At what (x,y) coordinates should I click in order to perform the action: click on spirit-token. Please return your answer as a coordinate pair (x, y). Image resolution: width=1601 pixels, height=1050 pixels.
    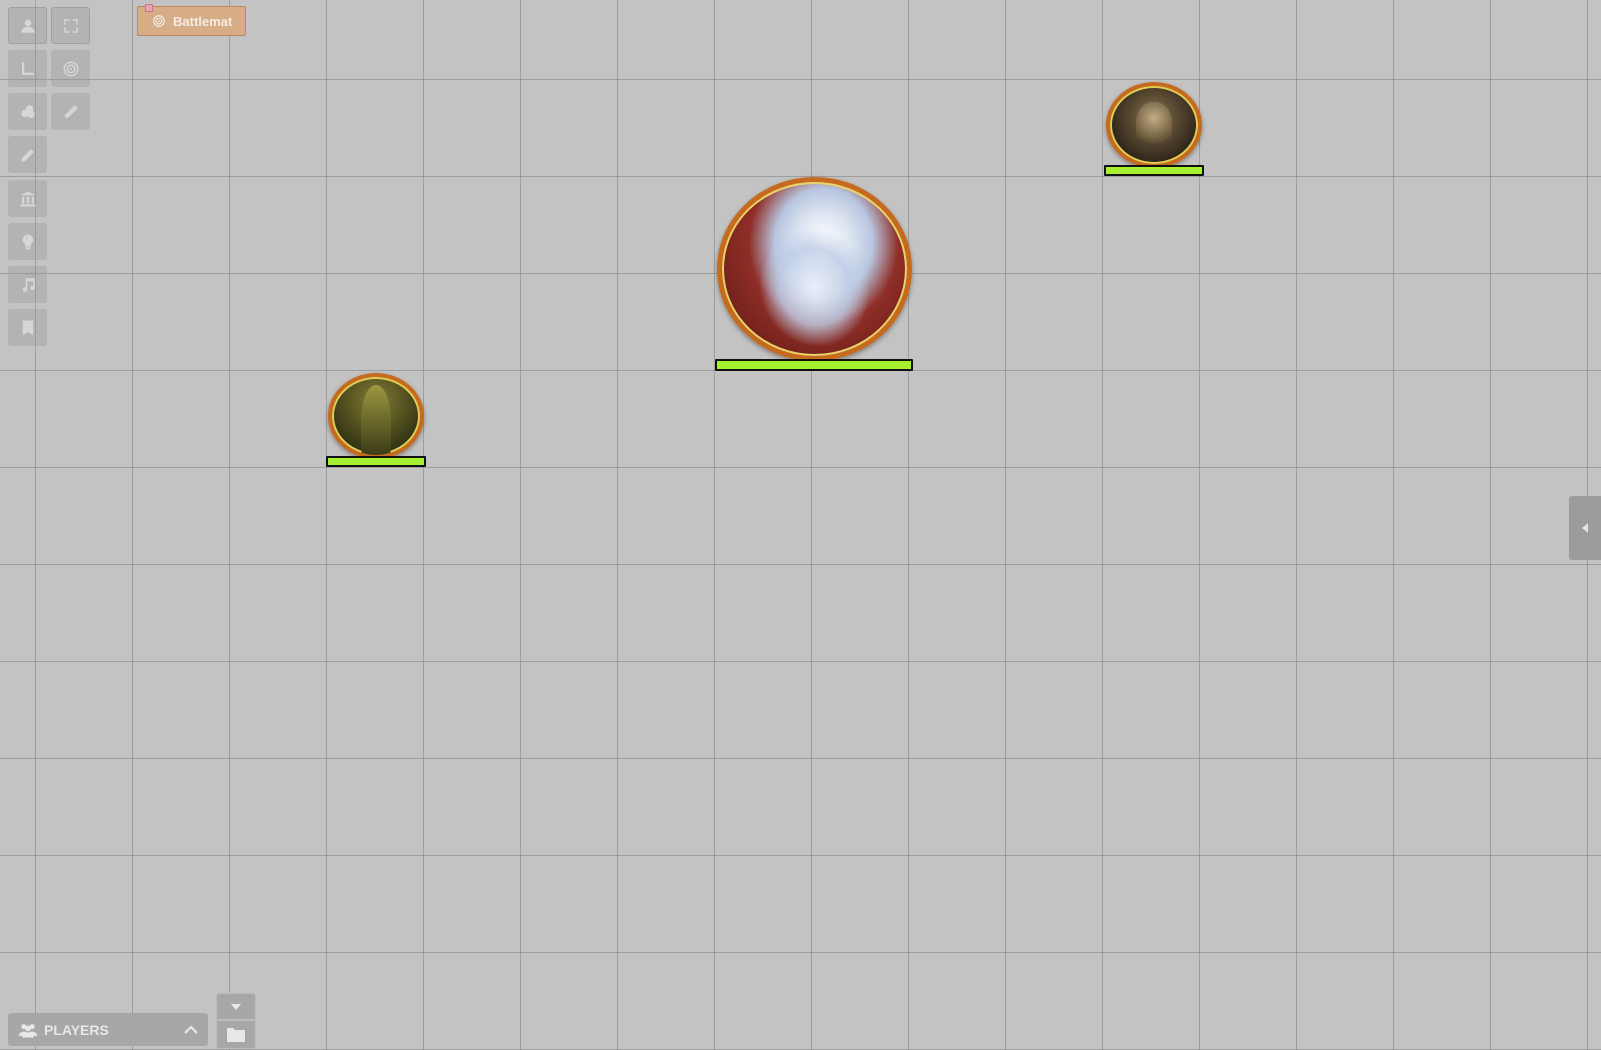
    Looking at the image, I should click on (814, 269).